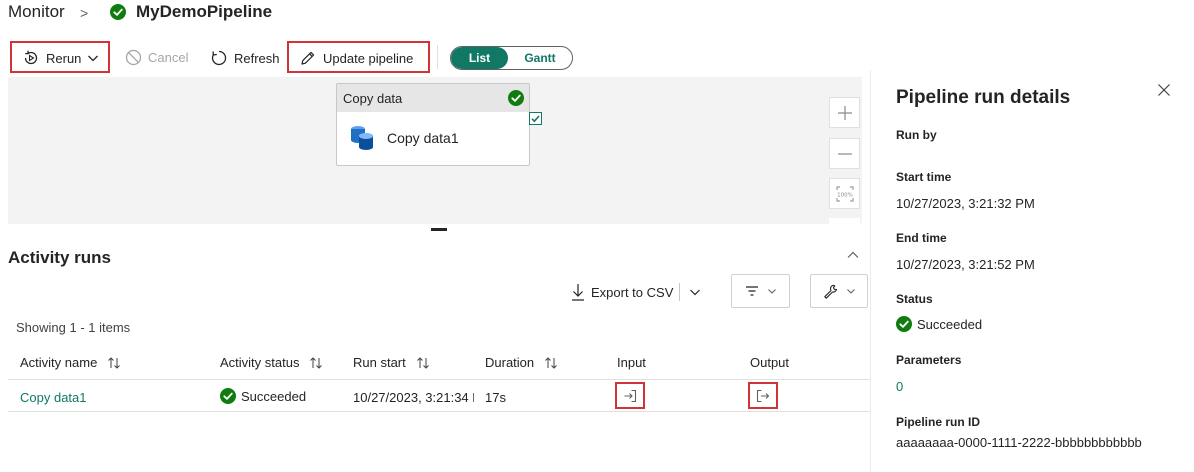  I want to click on wrench-icon, so click(830, 291).